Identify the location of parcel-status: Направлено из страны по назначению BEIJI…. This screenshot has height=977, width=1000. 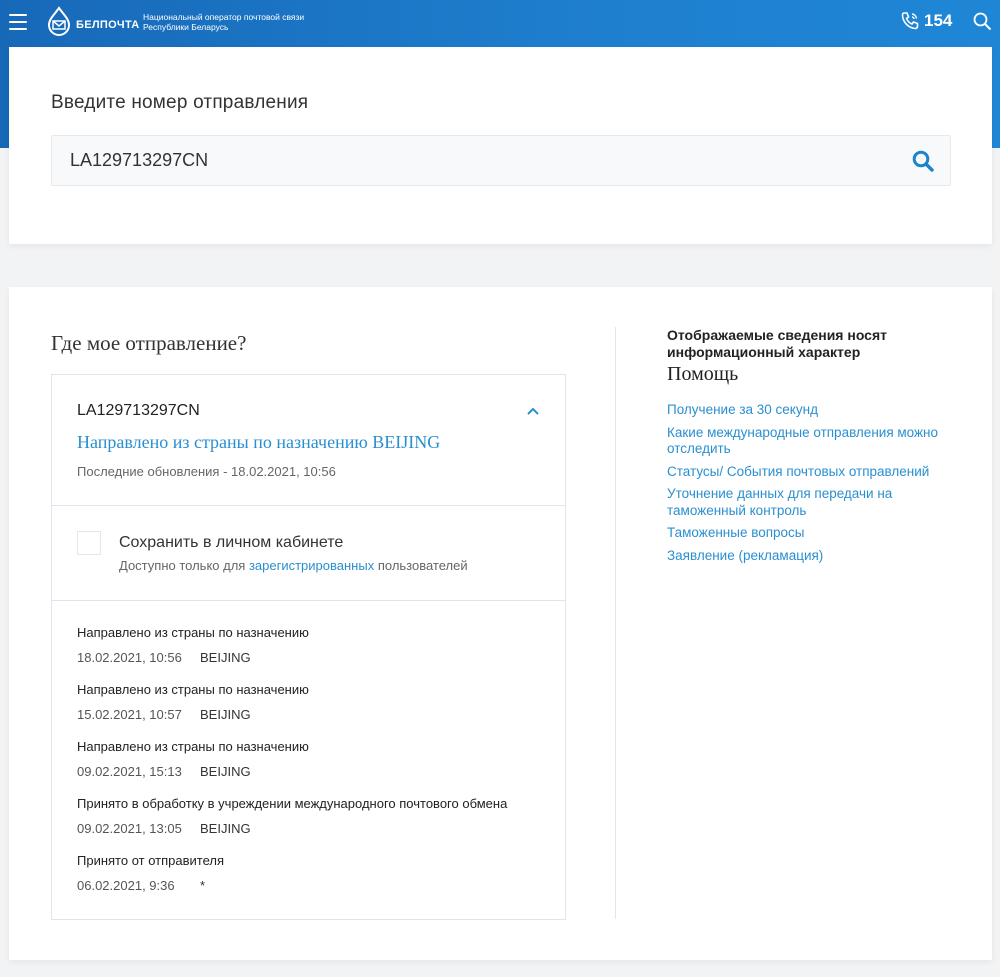
(259, 442).